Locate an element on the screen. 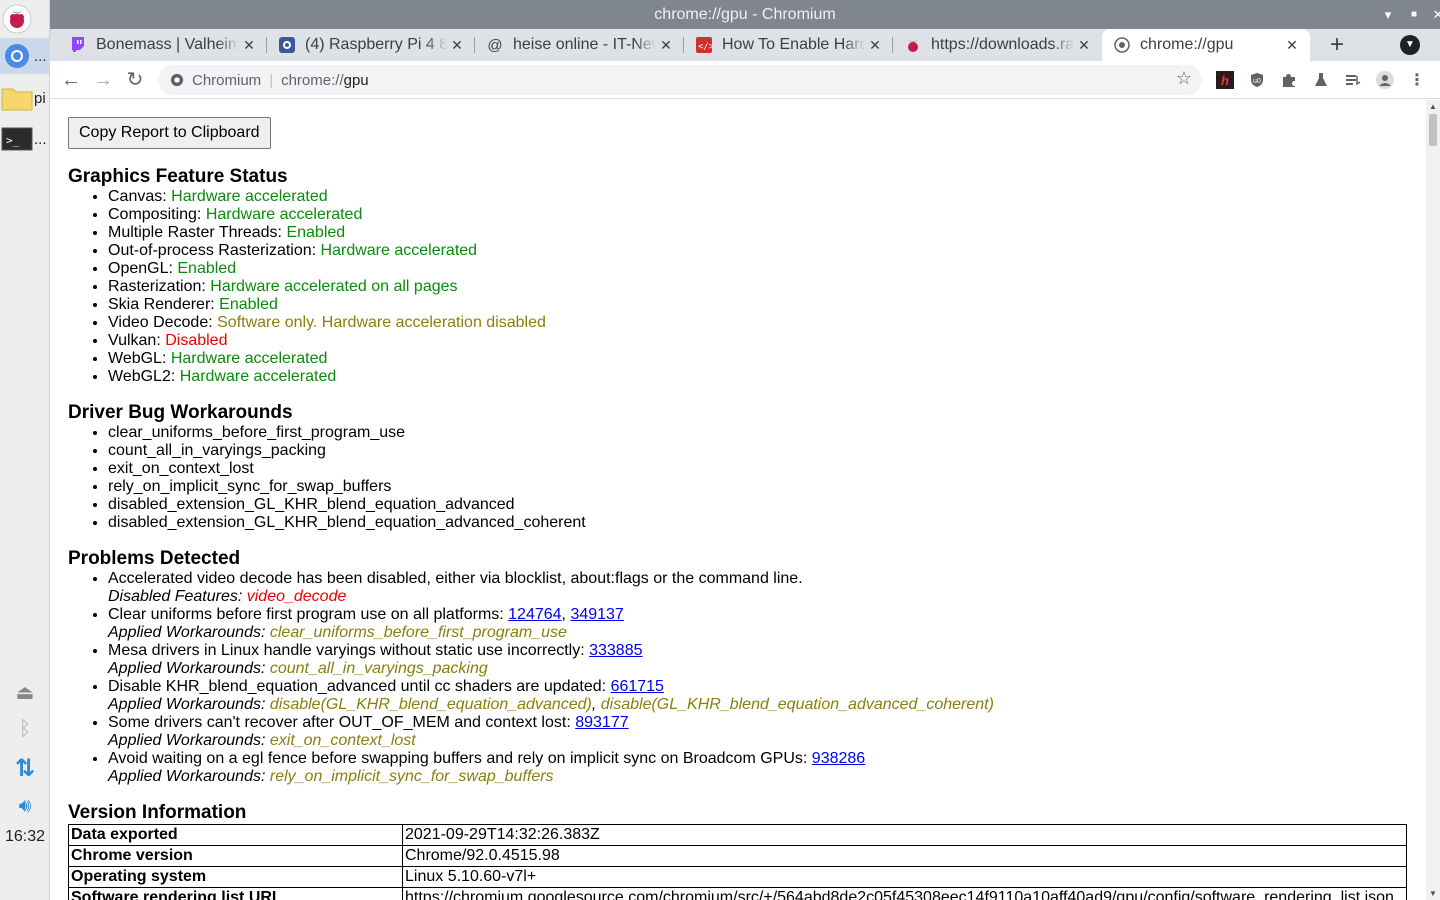 Image resolution: width=1440 pixels, height=900 pixels. page-scrollbar: ▲ ▼ is located at coordinates (1433, 500).